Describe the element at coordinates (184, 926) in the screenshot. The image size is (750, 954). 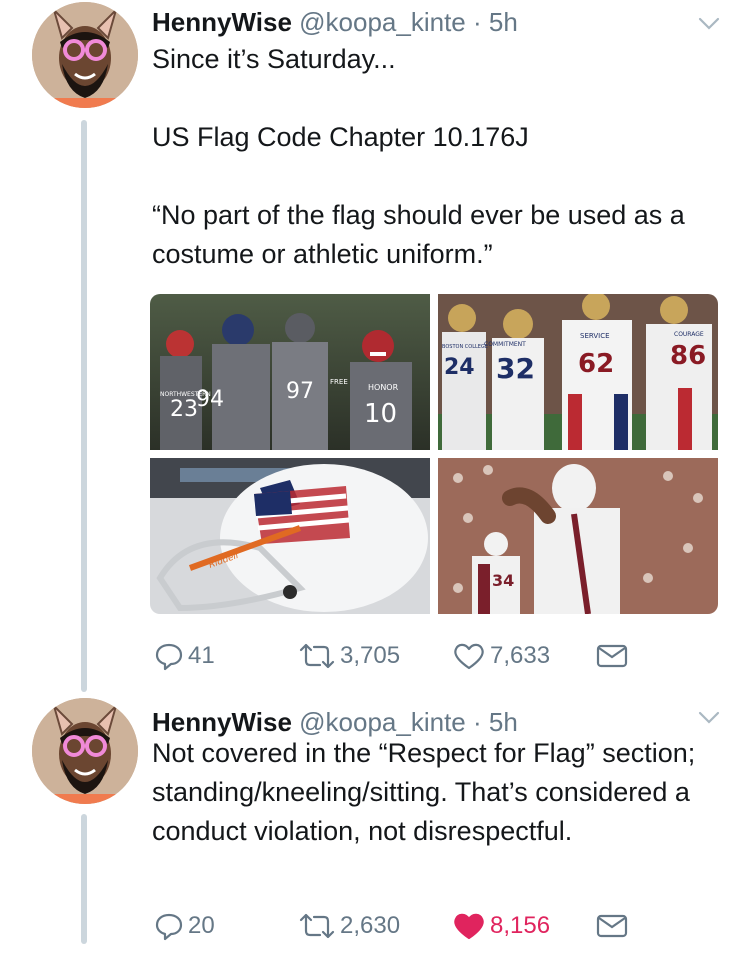
I see `reply-button: 20` at that location.